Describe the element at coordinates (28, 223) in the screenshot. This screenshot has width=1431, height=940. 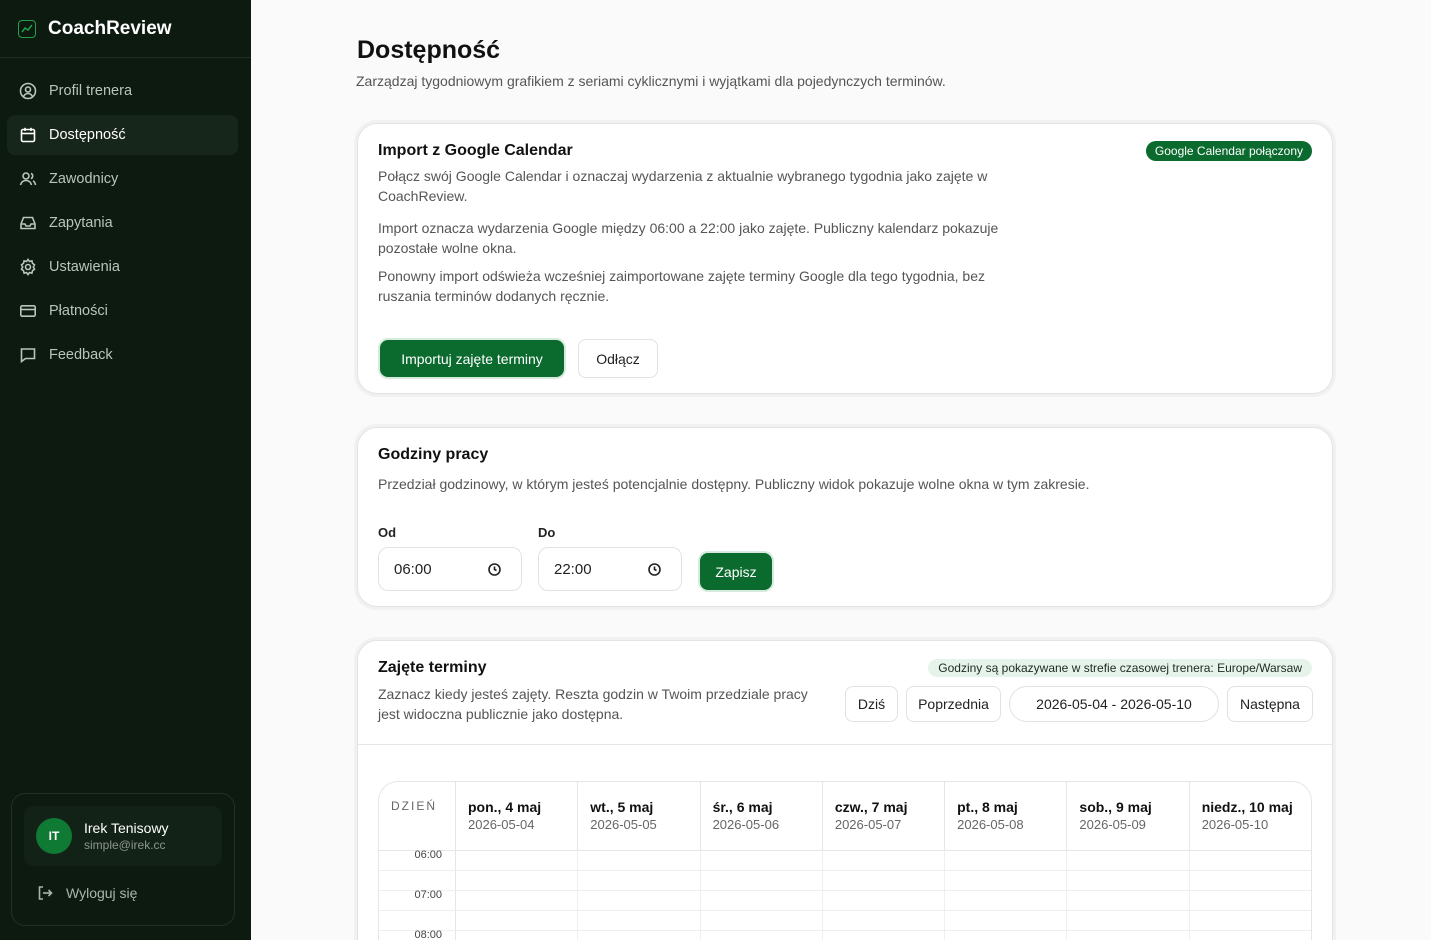
I see `inbox-icon` at that location.